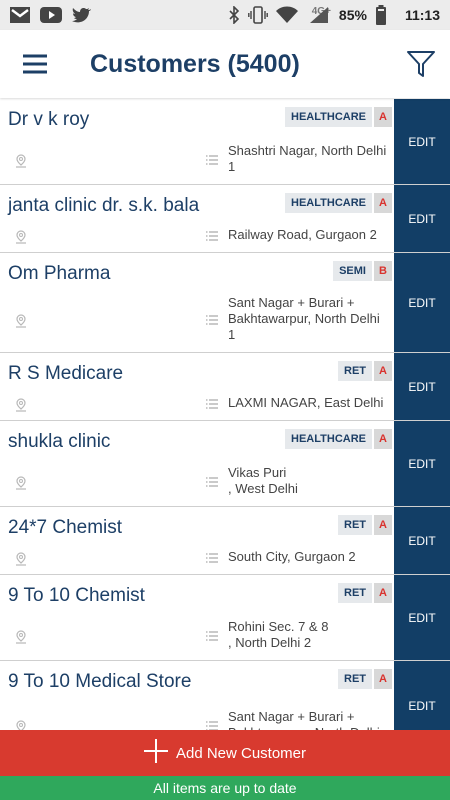 This screenshot has width=450, height=800. What do you see at coordinates (82, 15) in the screenshot?
I see `twitter-icon` at bounding box center [82, 15].